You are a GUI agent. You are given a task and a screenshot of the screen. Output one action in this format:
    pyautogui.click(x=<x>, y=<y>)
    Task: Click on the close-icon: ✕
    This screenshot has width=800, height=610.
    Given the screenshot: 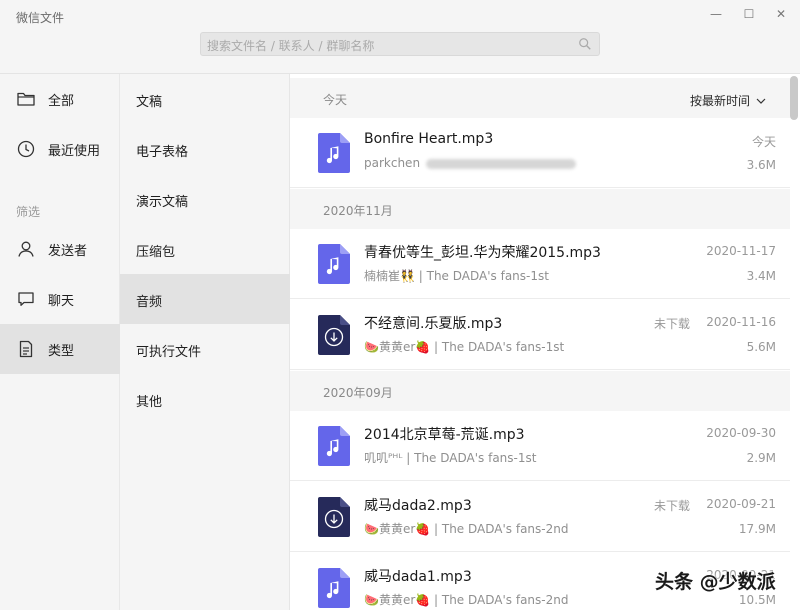 What is the action you would take?
    pyautogui.click(x=781, y=14)
    